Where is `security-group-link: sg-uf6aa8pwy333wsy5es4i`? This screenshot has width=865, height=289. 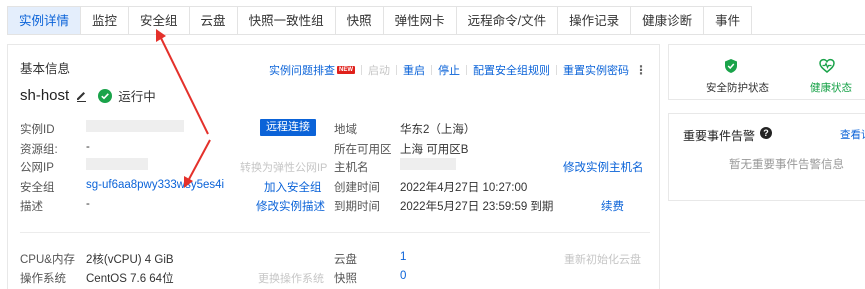
security-group-link: sg-uf6aa8pwy333wsy5es4i is located at coordinates (155, 185).